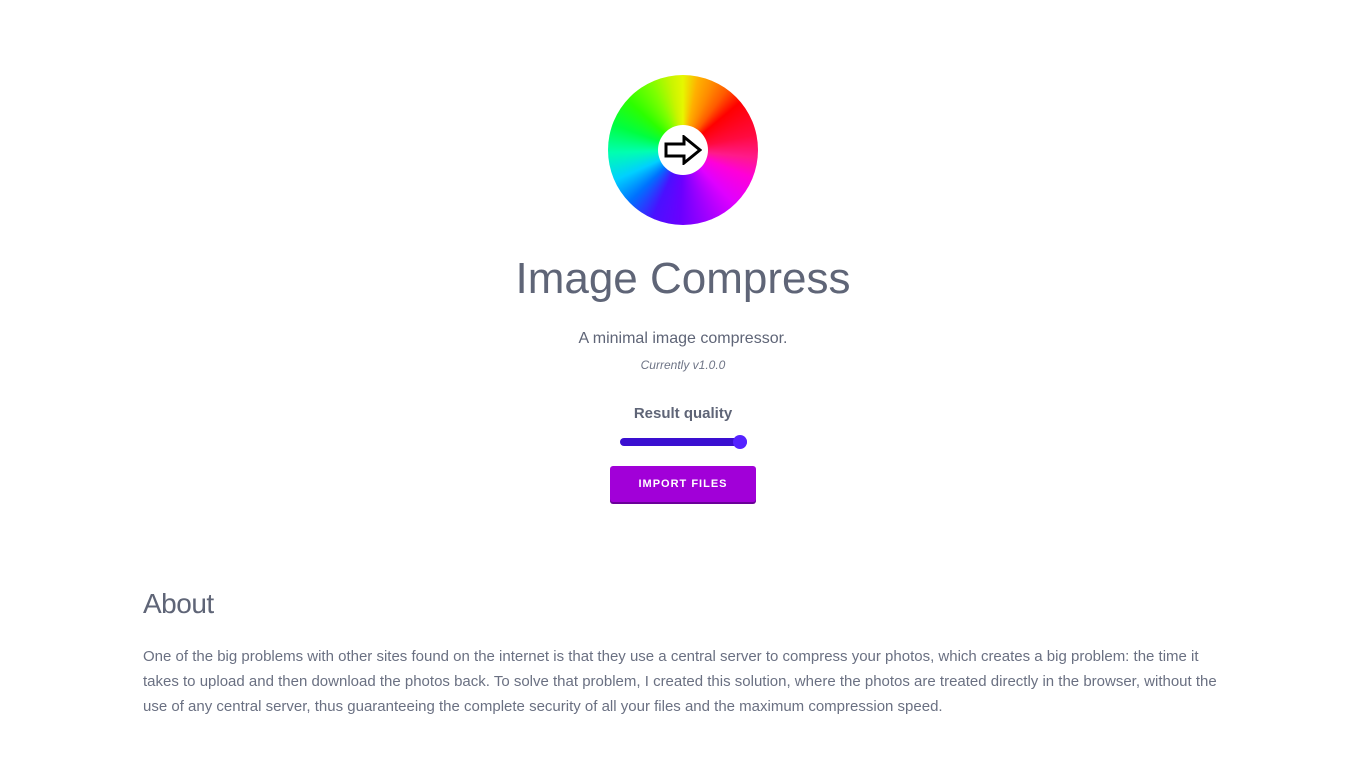 Image resolution: width=1366 pixels, height=768 pixels. I want to click on slider-thumb, so click(740, 442).